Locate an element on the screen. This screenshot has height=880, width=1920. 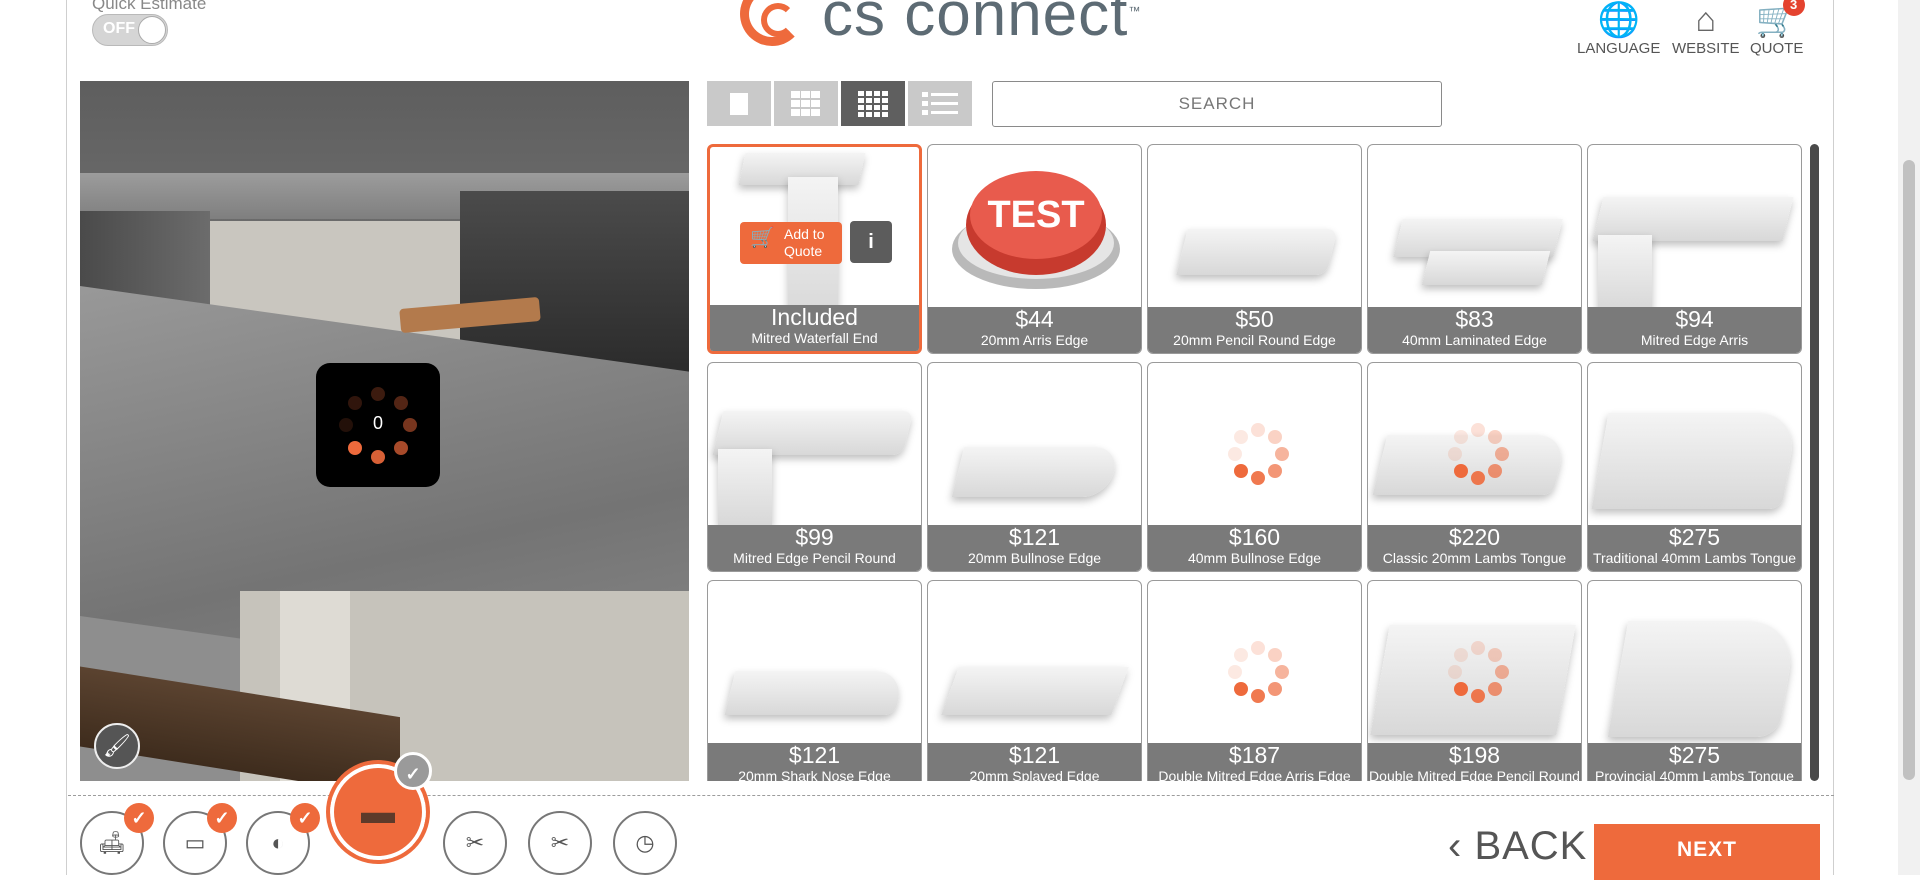
step-material-button: ▭ ✓ is located at coordinates (200, 839).